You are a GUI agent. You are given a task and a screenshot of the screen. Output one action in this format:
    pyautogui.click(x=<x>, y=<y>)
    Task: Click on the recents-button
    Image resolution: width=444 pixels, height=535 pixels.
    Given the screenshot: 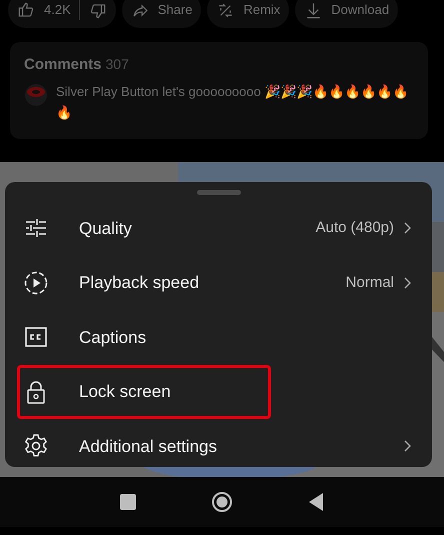 What is the action you would take?
    pyautogui.click(x=128, y=502)
    